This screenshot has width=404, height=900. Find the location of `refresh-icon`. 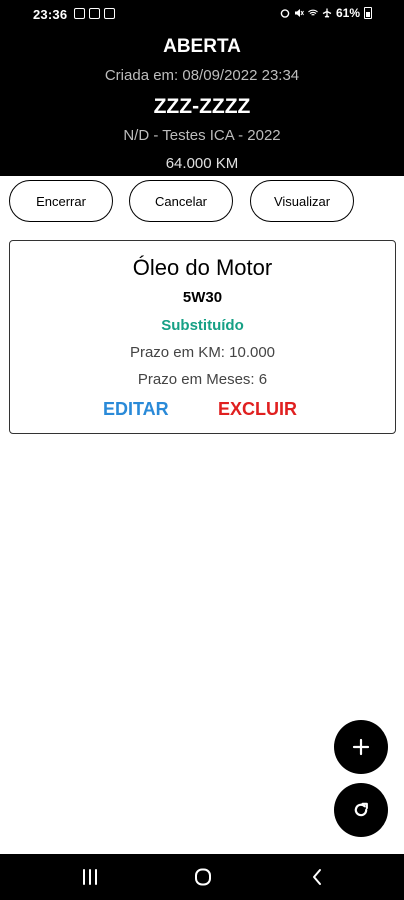

refresh-icon is located at coordinates (361, 809).